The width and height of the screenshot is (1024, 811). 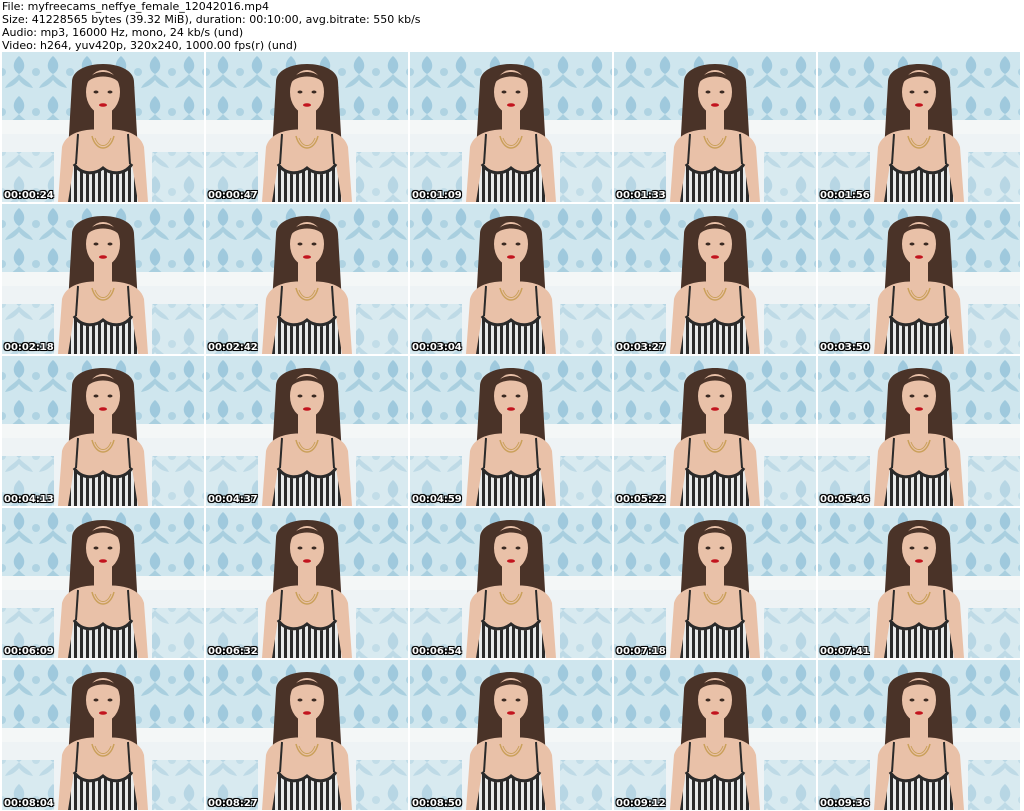 I want to click on video-thumbnail: 00:08:50, so click(x=511, y=735).